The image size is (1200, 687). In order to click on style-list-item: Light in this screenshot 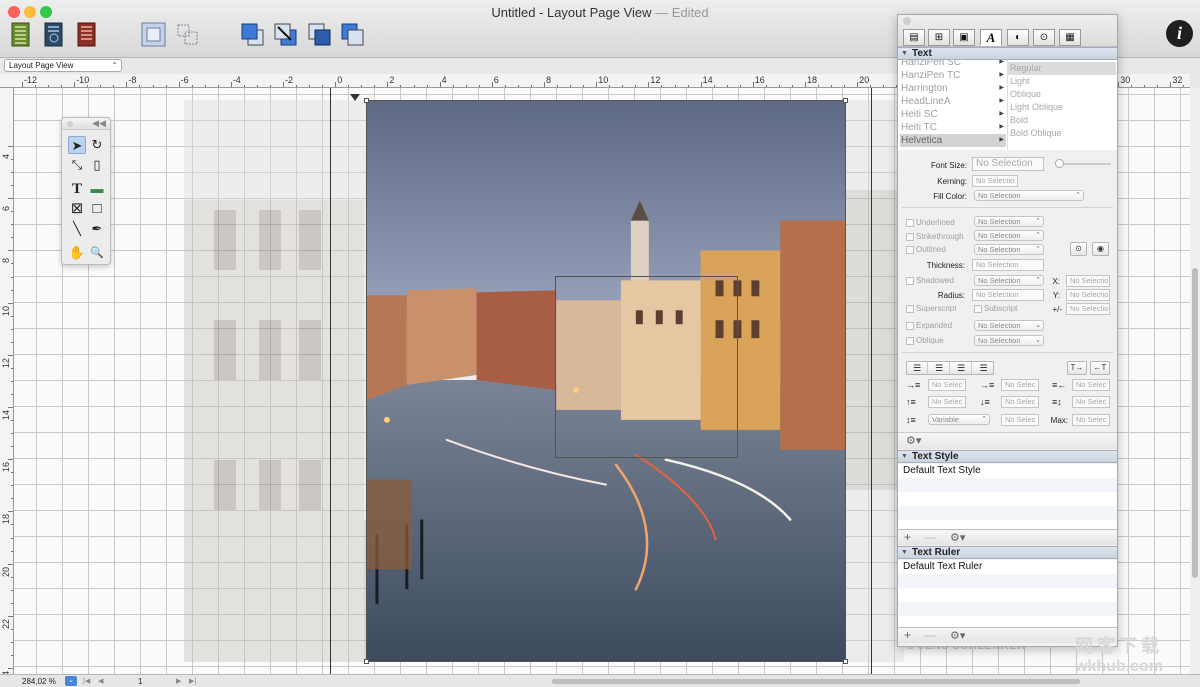, I will do `click(1062, 81)`.